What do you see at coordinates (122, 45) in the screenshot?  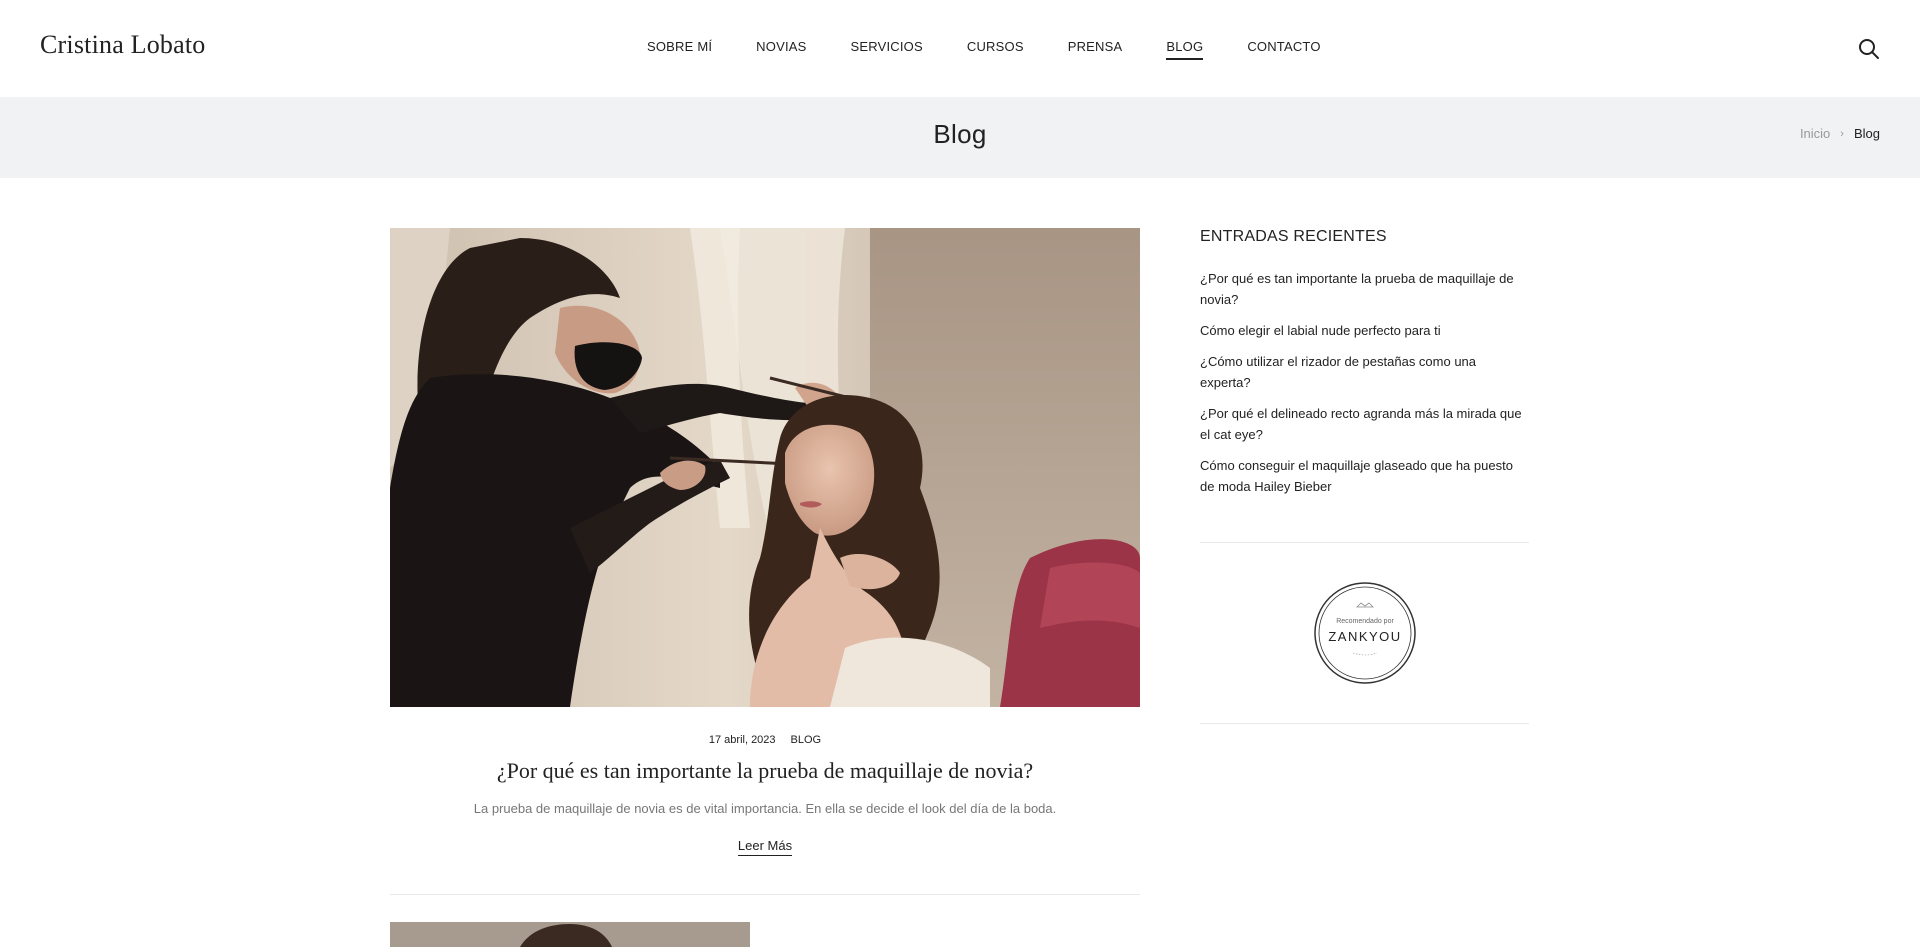 I see `site-logo: Cristina Lobato` at bounding box center [122, 45].